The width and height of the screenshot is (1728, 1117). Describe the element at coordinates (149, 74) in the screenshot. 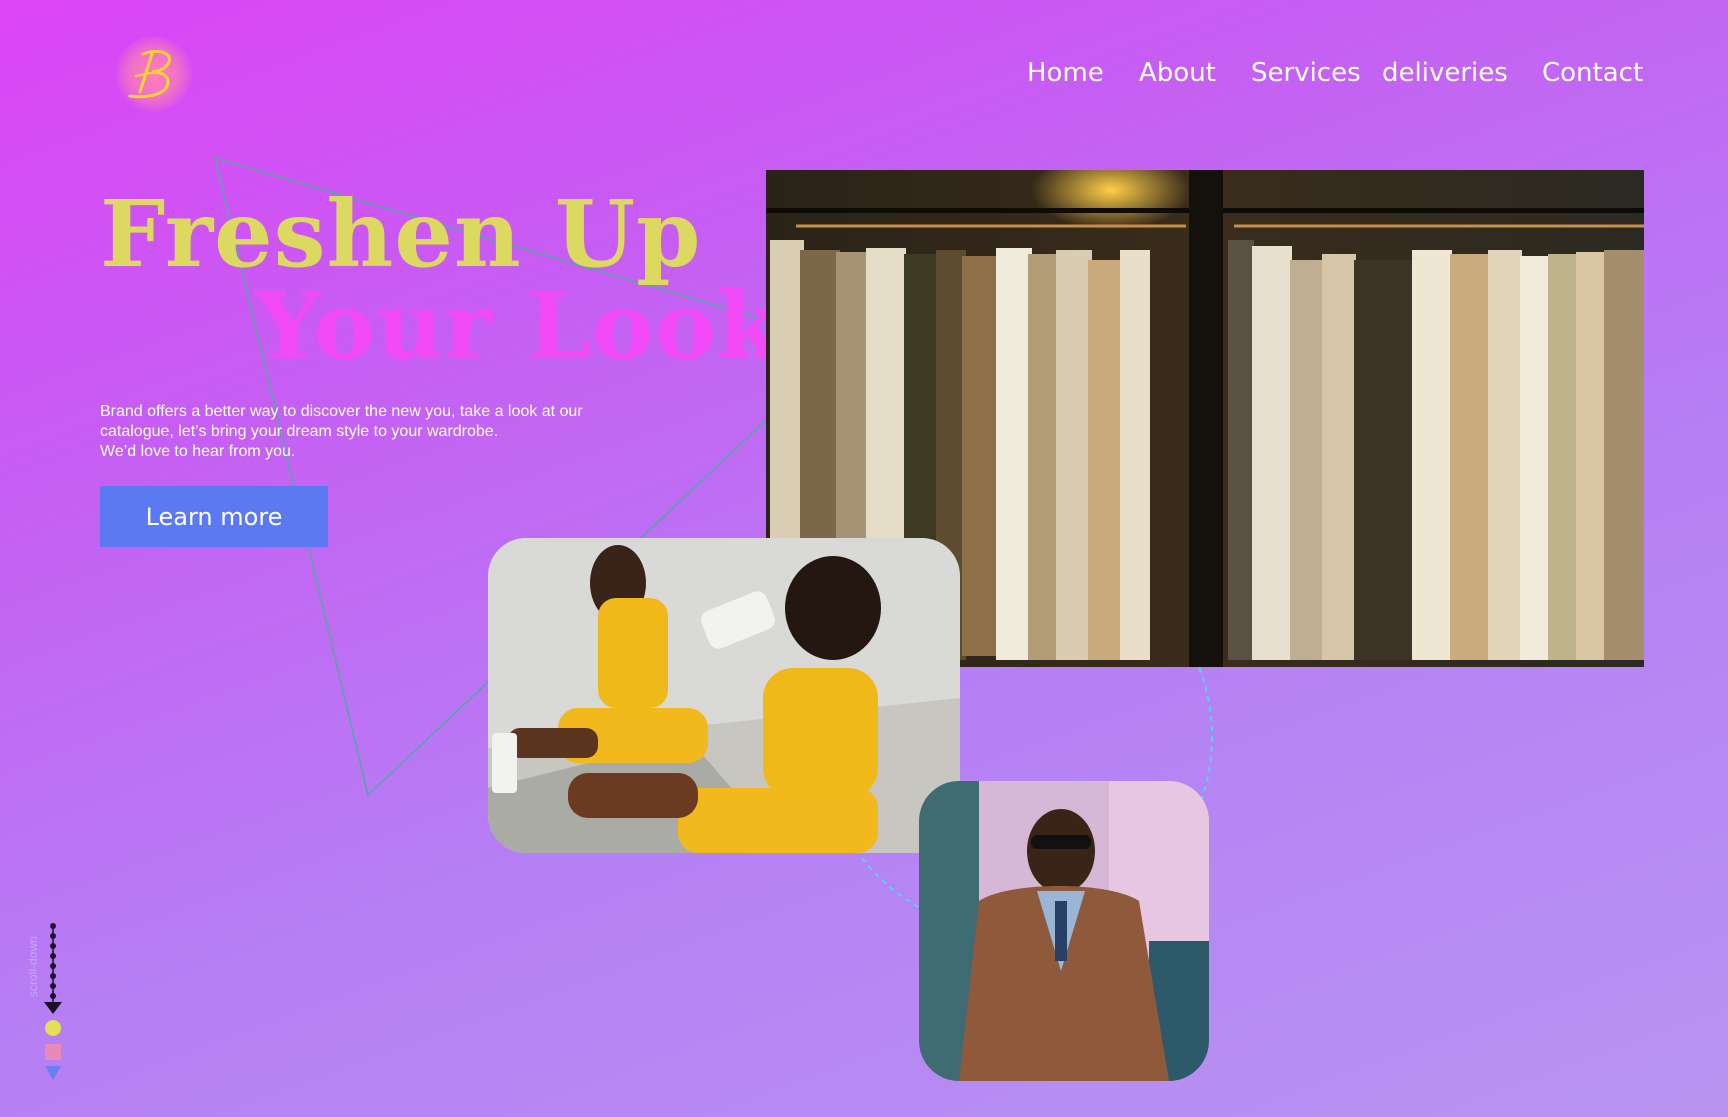

I see `brand-b-logo-icon` at that location.